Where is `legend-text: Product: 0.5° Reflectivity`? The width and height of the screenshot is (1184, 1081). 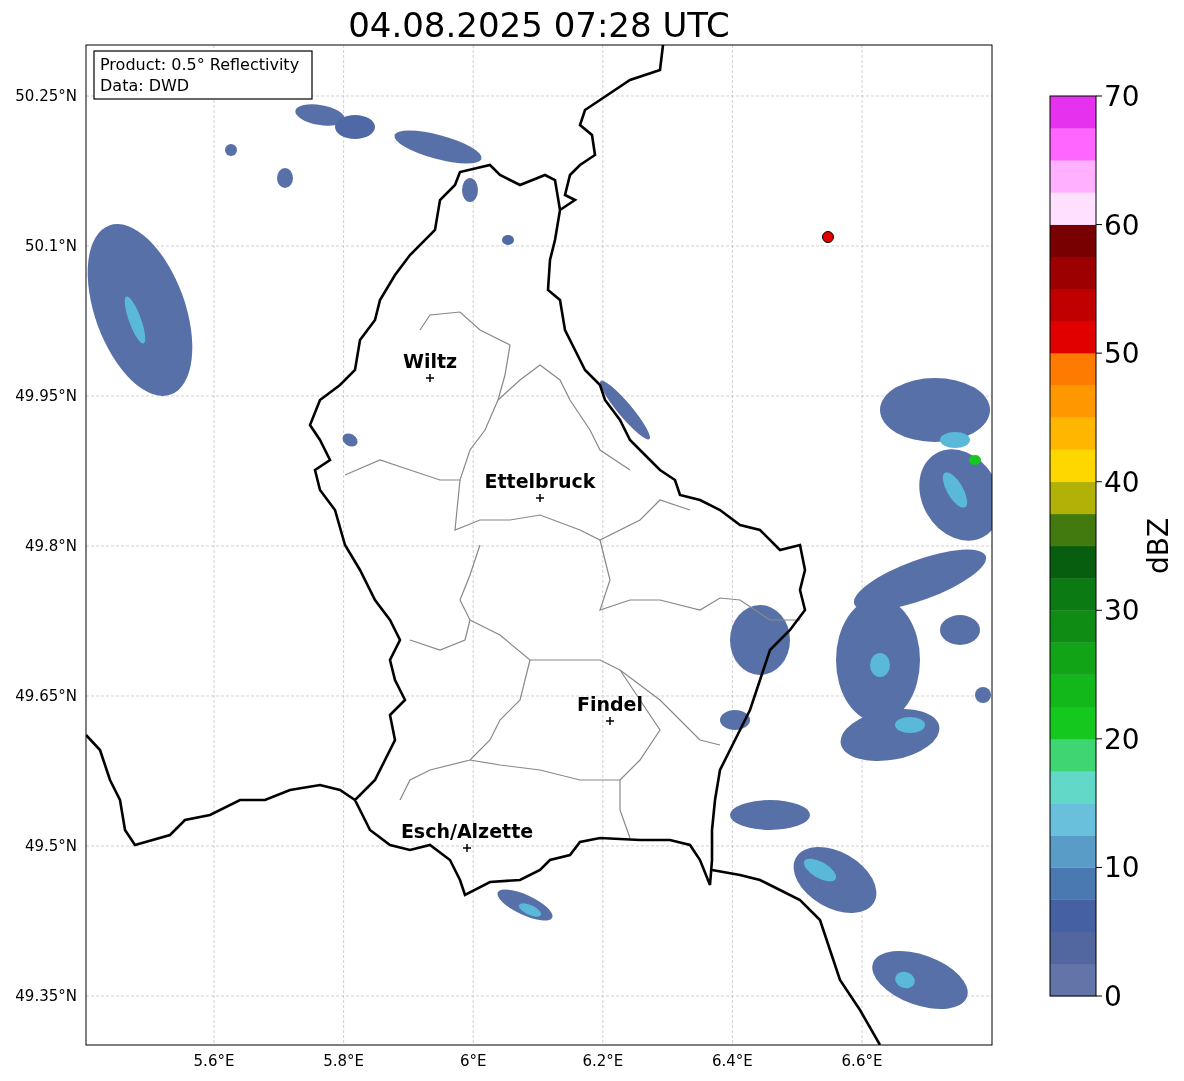 legend-text: Product: 0.5° Reflectivity is located at coordinates (200, 64).